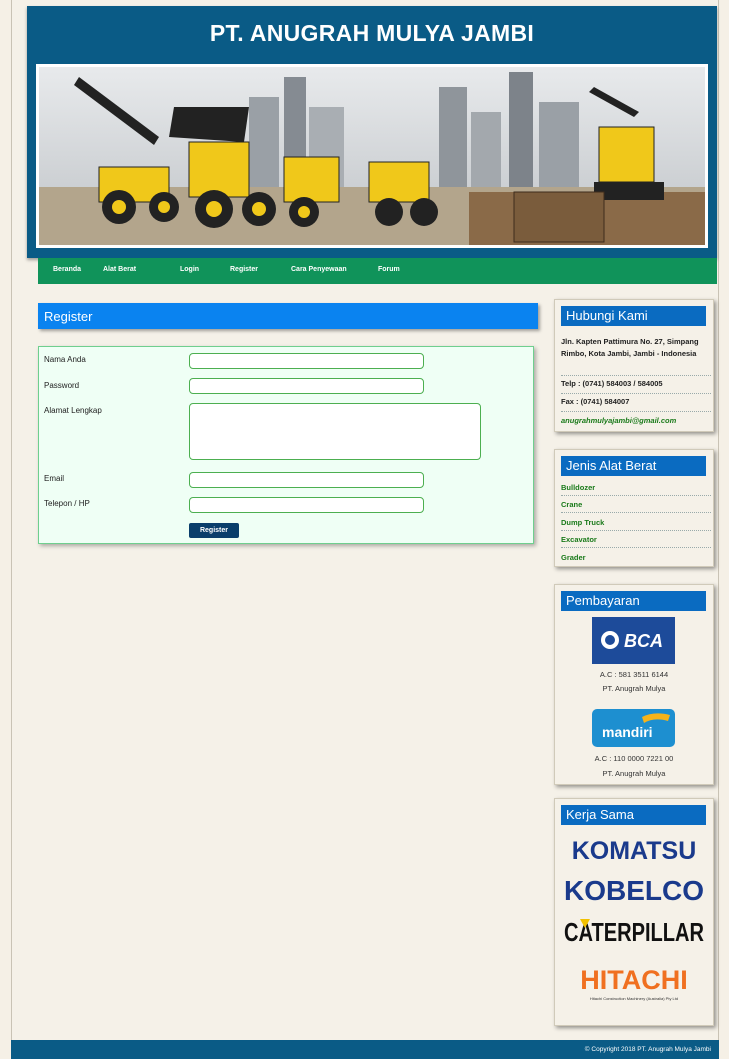 This screenshot has width=729, height=1059. What do you see at coordinates (634, 674) in the screenshot?
I see `bca-account: A.C : 581 3511 6144` at bounding box center [634, 674].